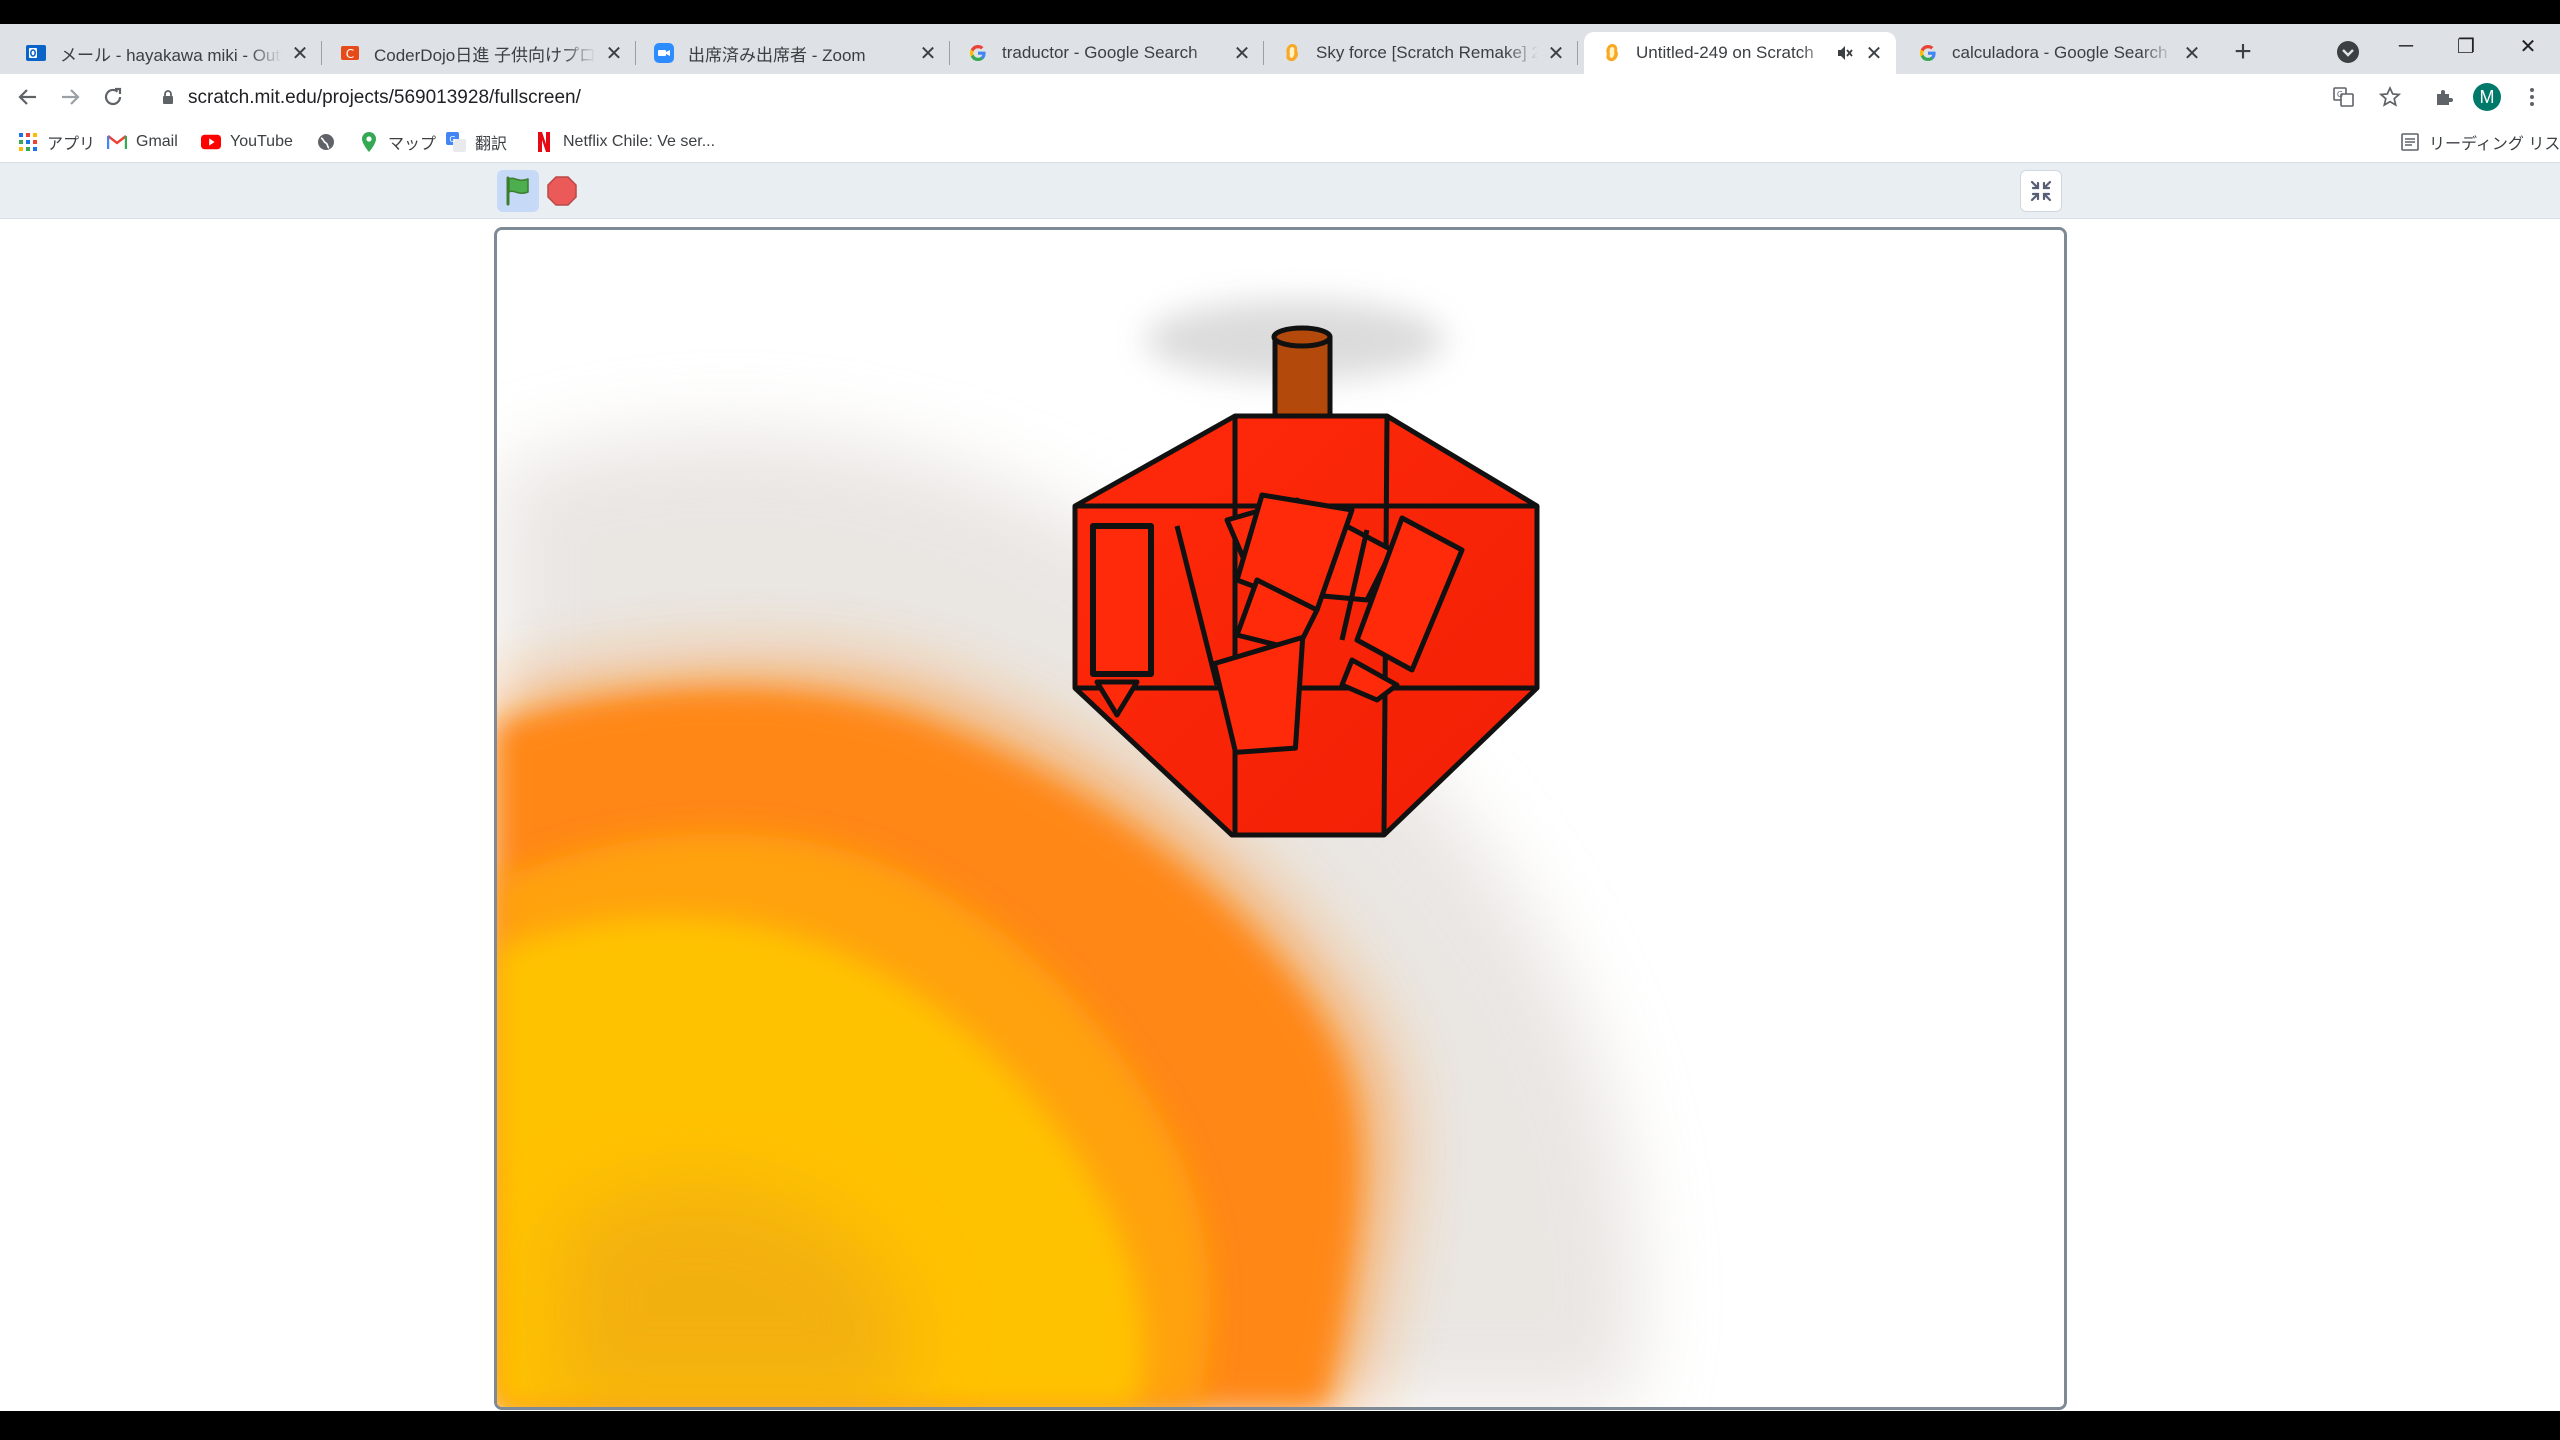 This screenshot has width=2560, height=1440. I want to click on arrow-right-icon, so click(71, 97).